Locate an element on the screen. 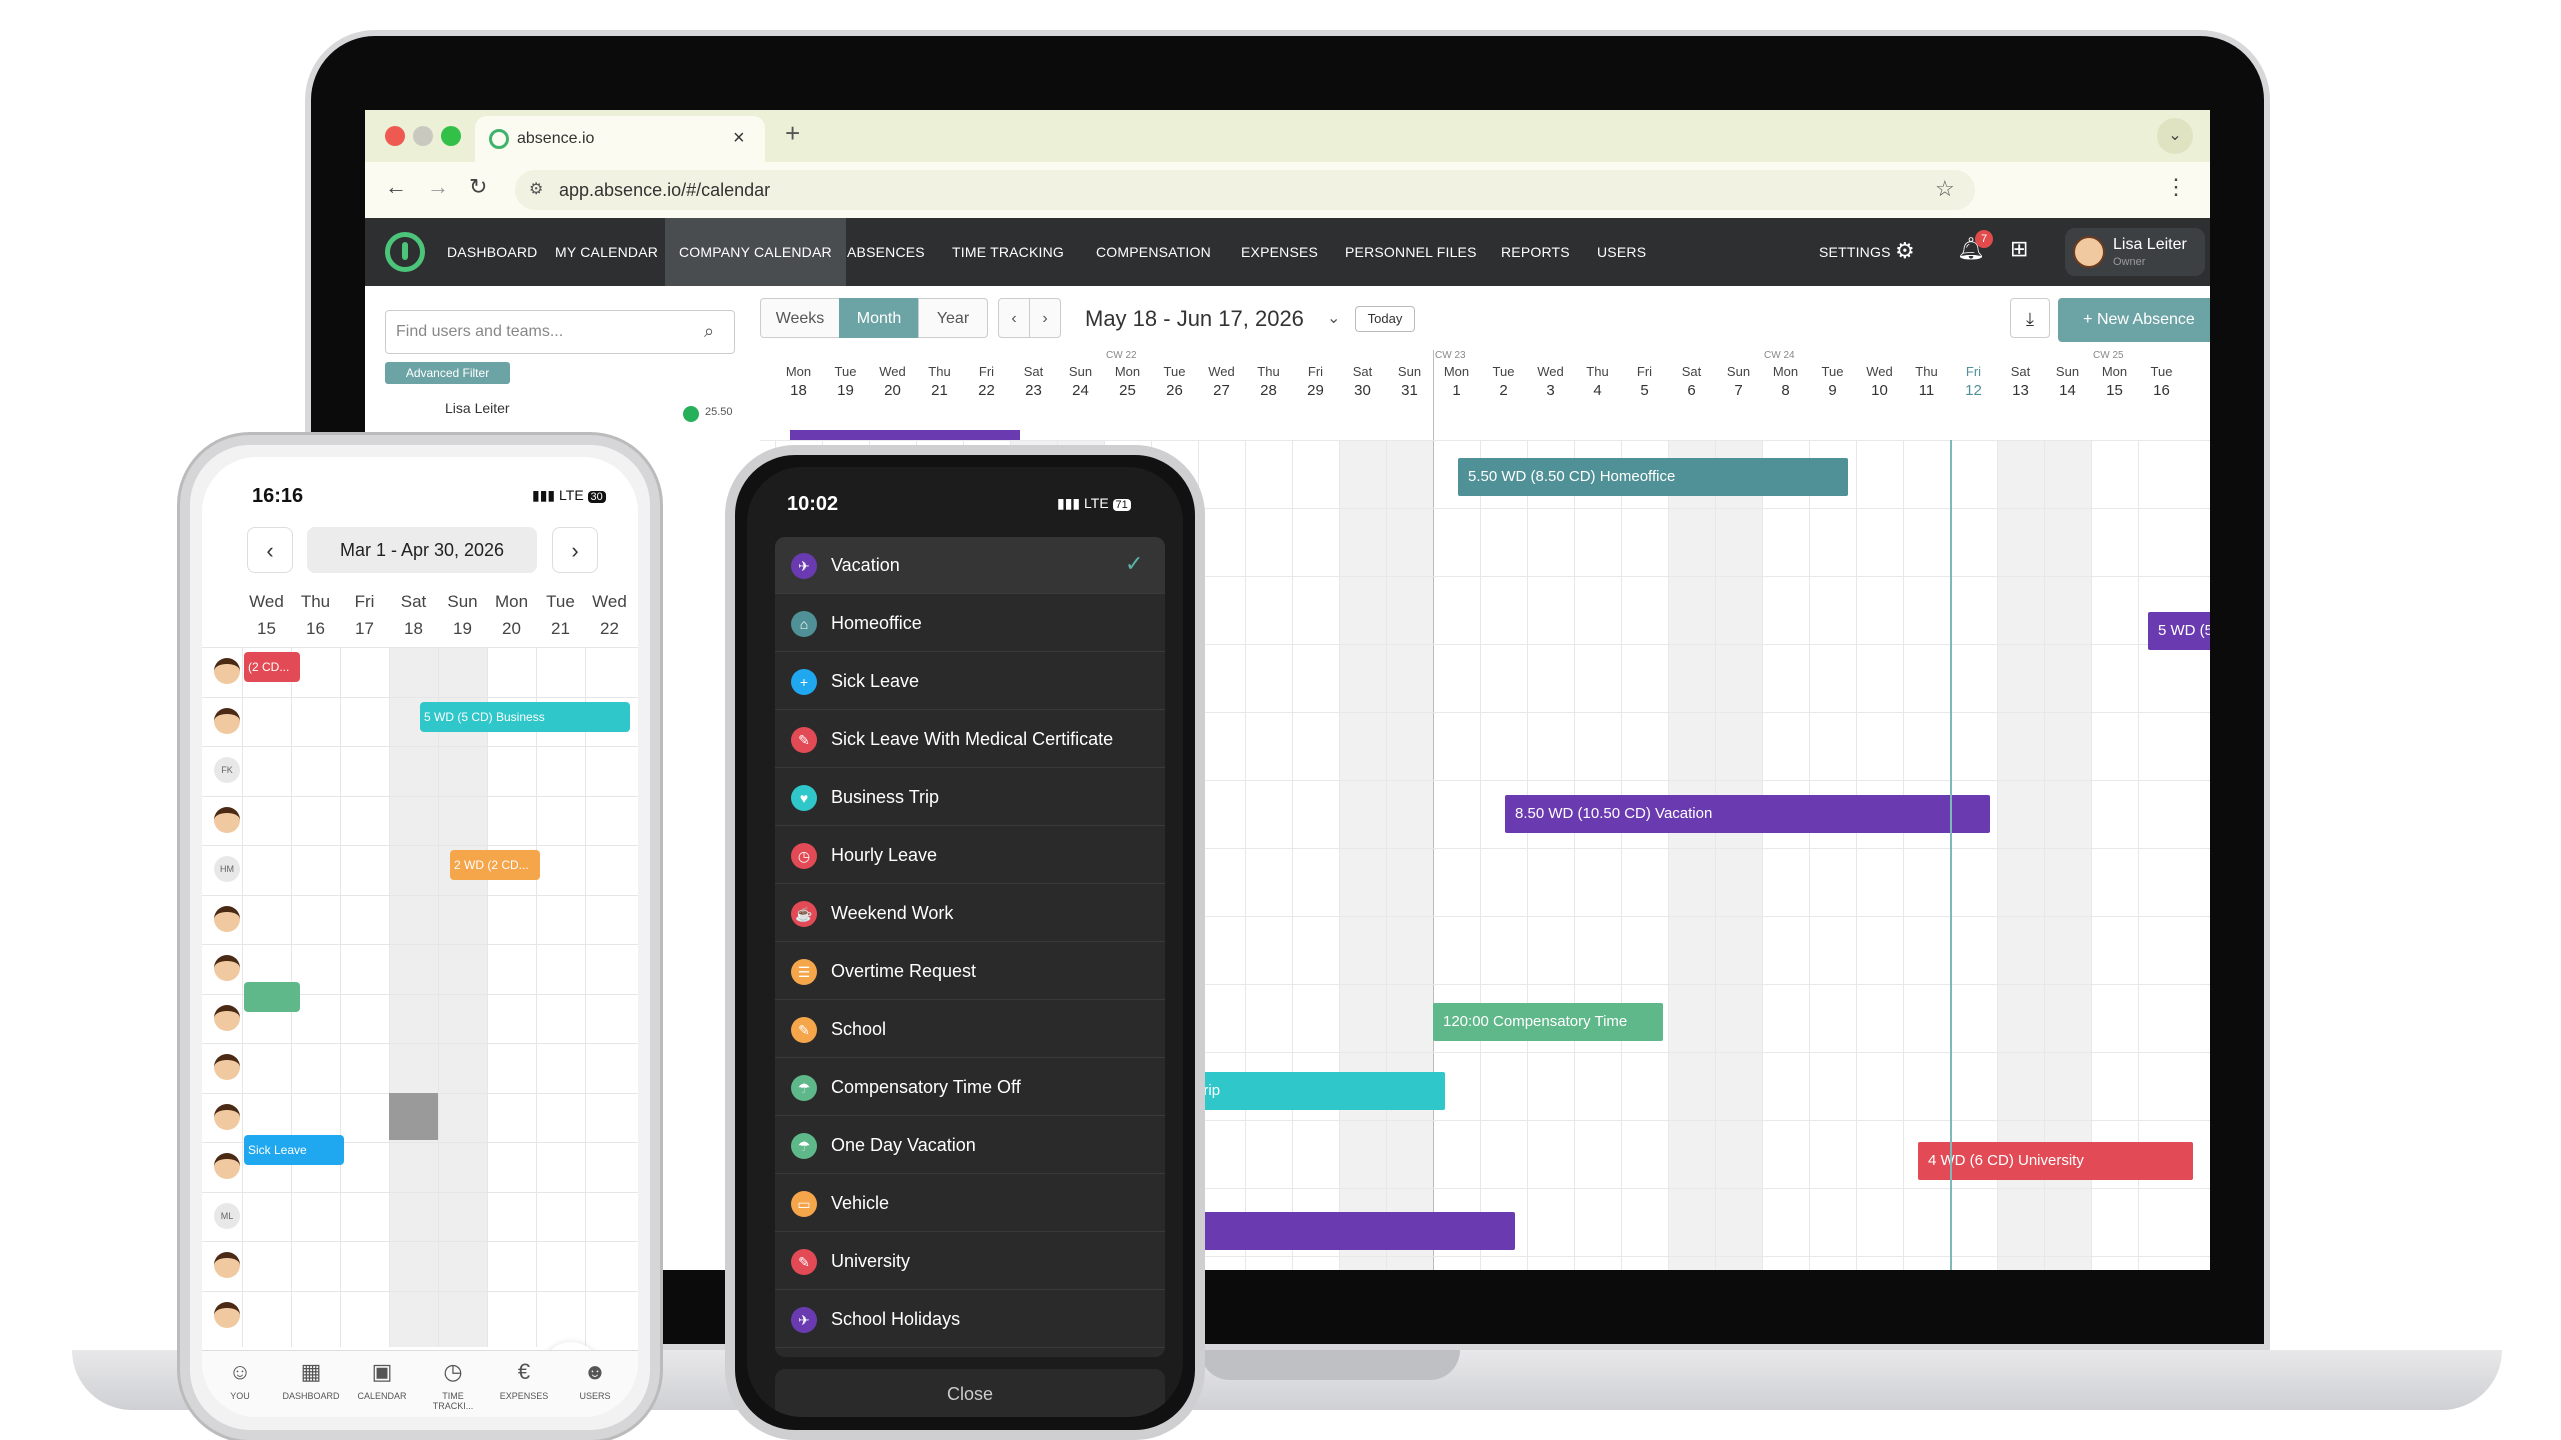 The width and height of the screenshot is (2561, 1440). tab-dashboard: ▦ DASHBOARD is located at coordinates (311, 1380).